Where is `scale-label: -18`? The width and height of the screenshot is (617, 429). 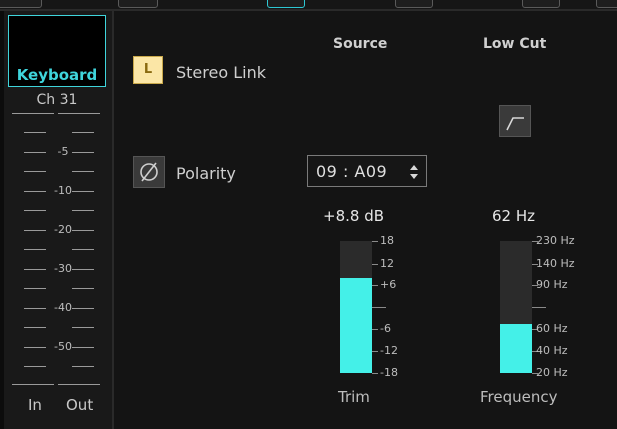
scale-label: -18 is located at coordinates (389, 372).